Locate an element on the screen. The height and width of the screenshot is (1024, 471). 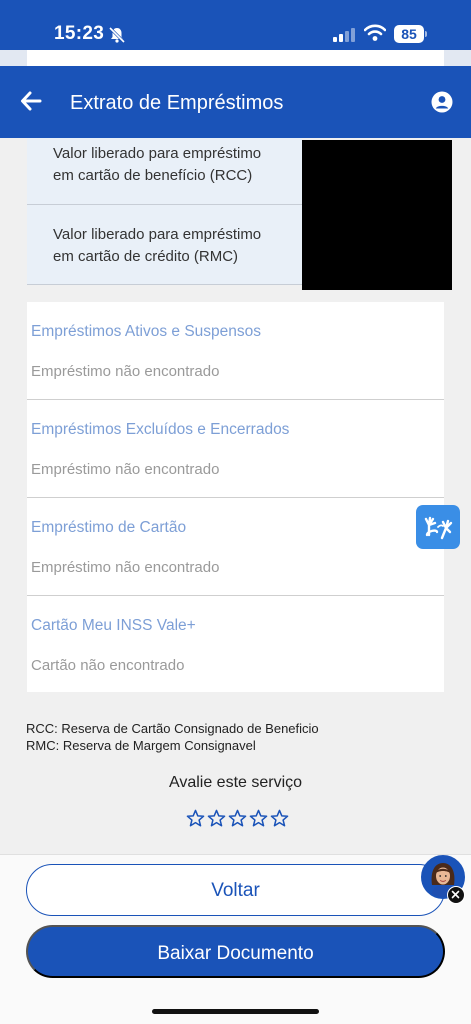
libras-button is located at coordinates (438, 527).